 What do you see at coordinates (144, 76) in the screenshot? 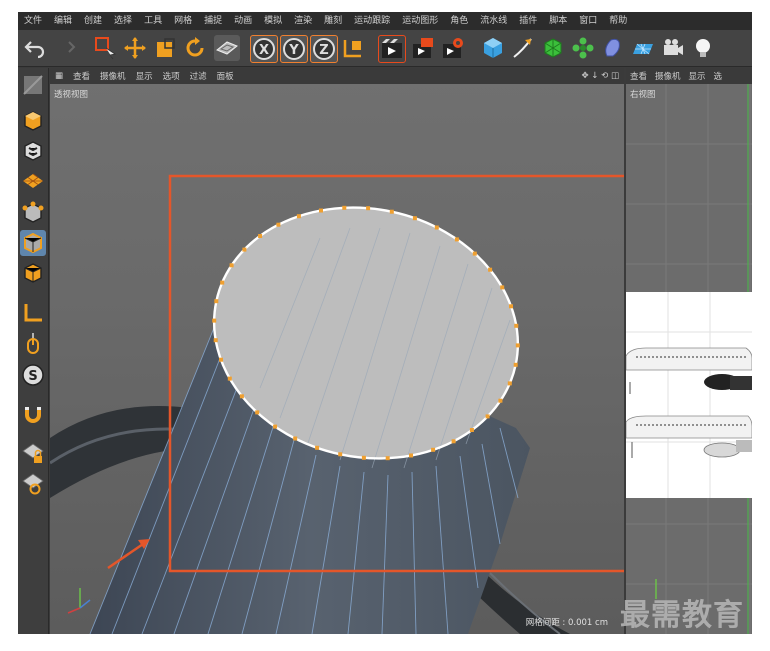
I see `viewport-menu-display: 显示` at bounding box center [144, 76].